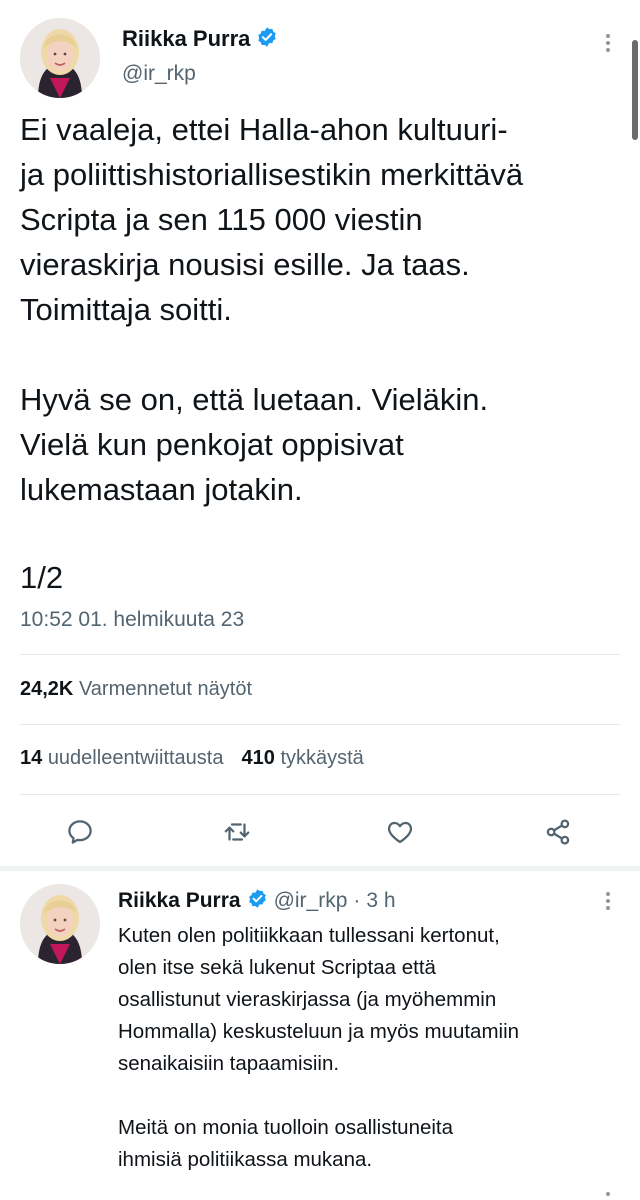 The width and height of the screenshot is (640, 1200). I want to click on retweets-stat: 14 uudelleentwiittausta, so click(122, 758).